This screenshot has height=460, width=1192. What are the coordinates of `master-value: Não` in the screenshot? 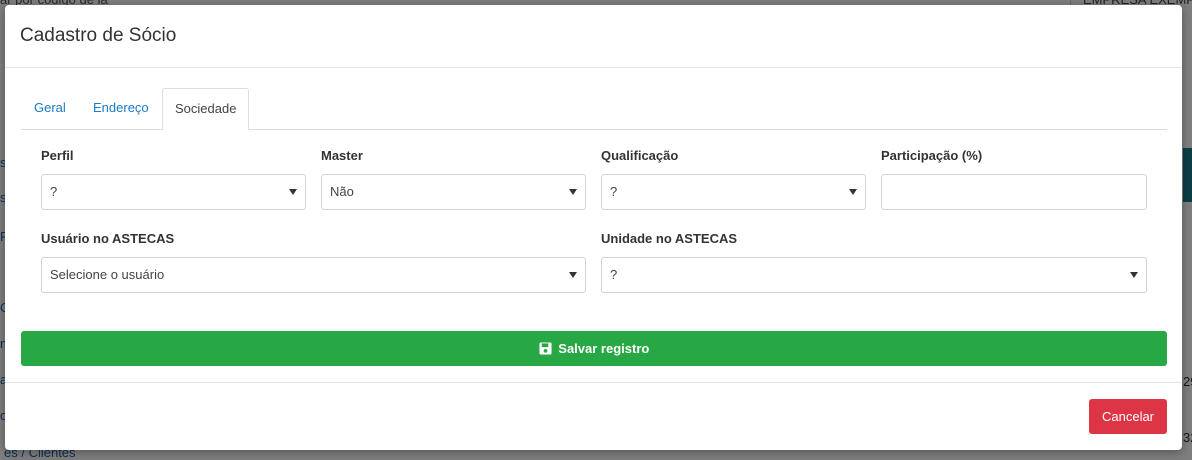 It's located at (342, 191).